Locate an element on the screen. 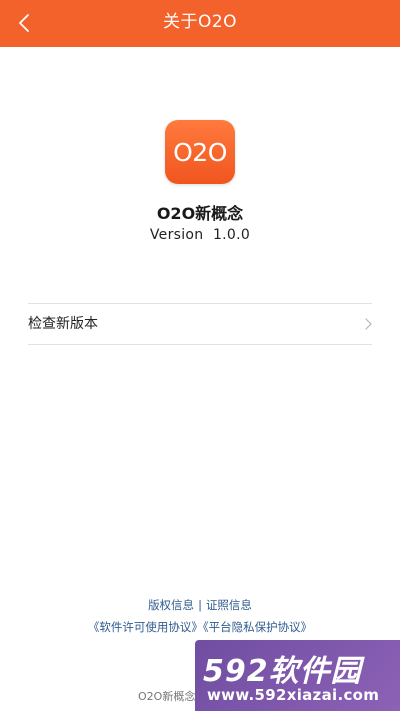 The image size is (400, 711). app-logo: O2O is located at coordinates (200, 152).